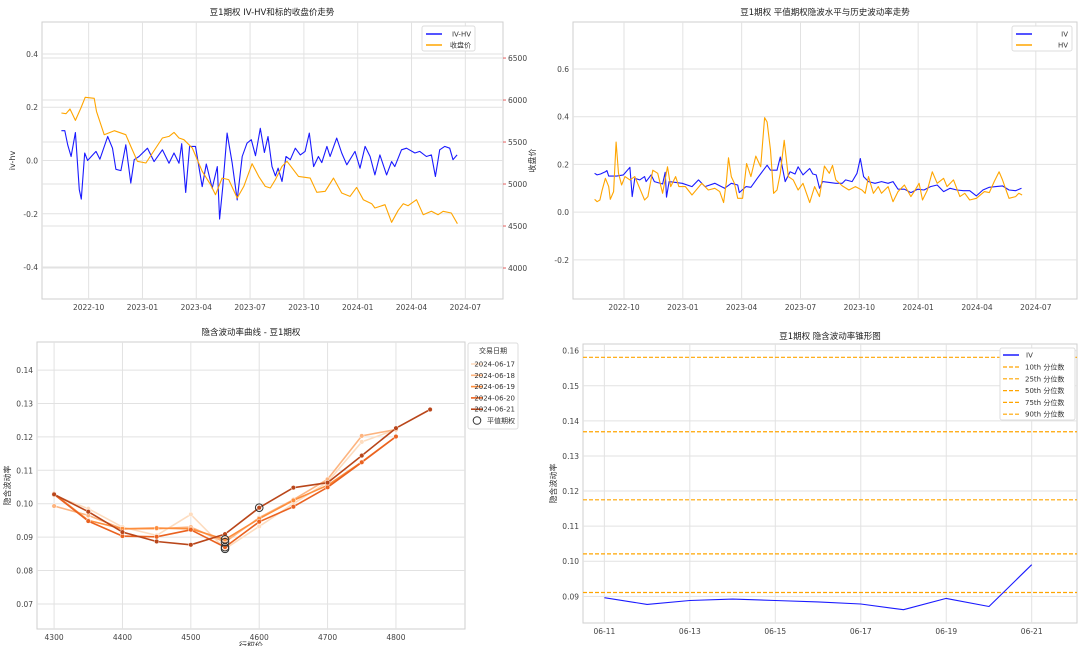 The height and width of the screenshot is (646, 1080). I want to click on x-tick-label: 06-17, so click(861, 631).